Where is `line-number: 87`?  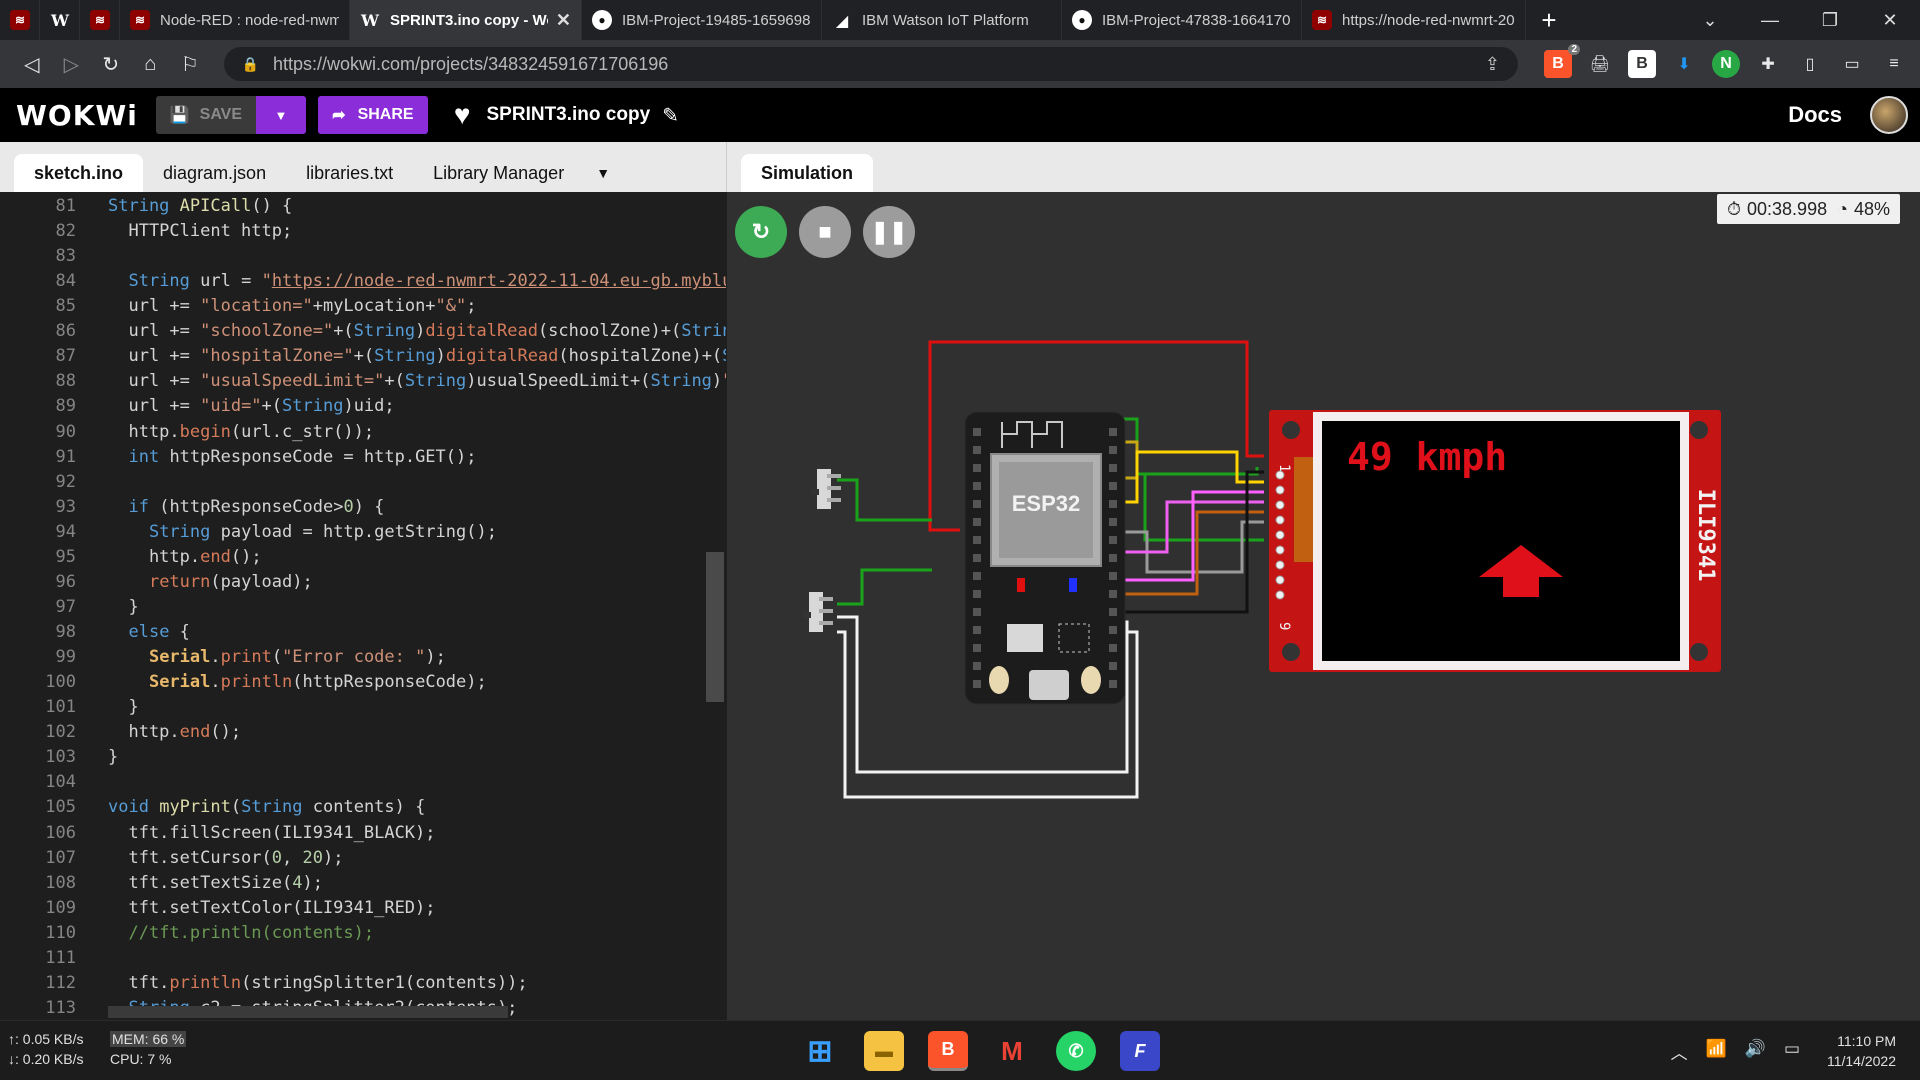
line-number: 87 is located at coordinates (65, 356).